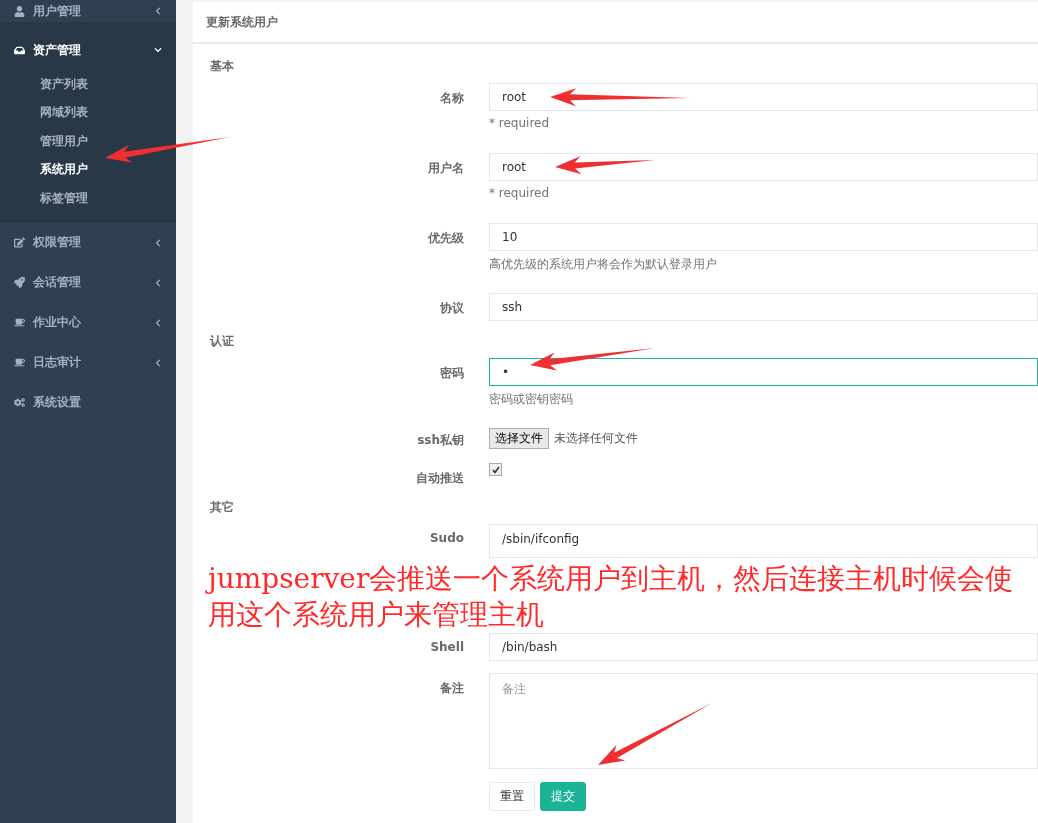 The image size is (1038, 823). I want to click on sidebar-item: 资产管理, so click(88, 50).